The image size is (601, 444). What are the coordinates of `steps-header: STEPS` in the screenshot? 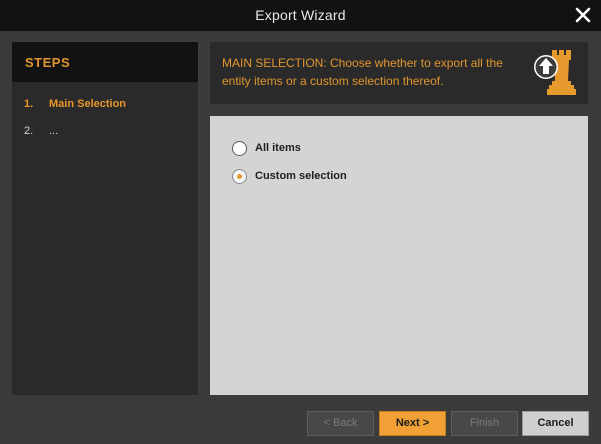 It's located at (105, 62).